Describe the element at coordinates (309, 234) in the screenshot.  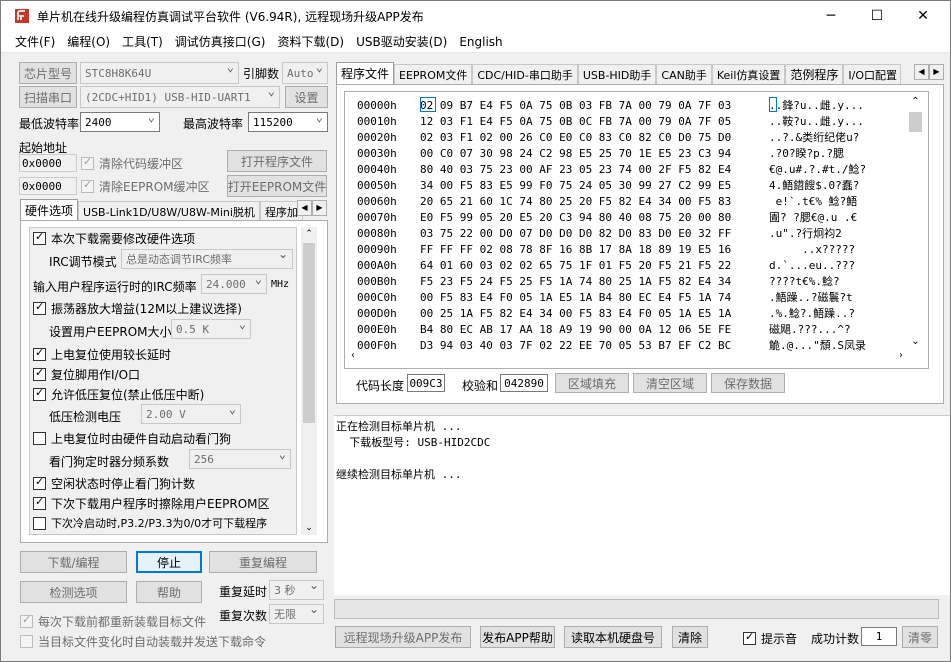
I see `hw-scroll-up-icon: ⌃` at that location.